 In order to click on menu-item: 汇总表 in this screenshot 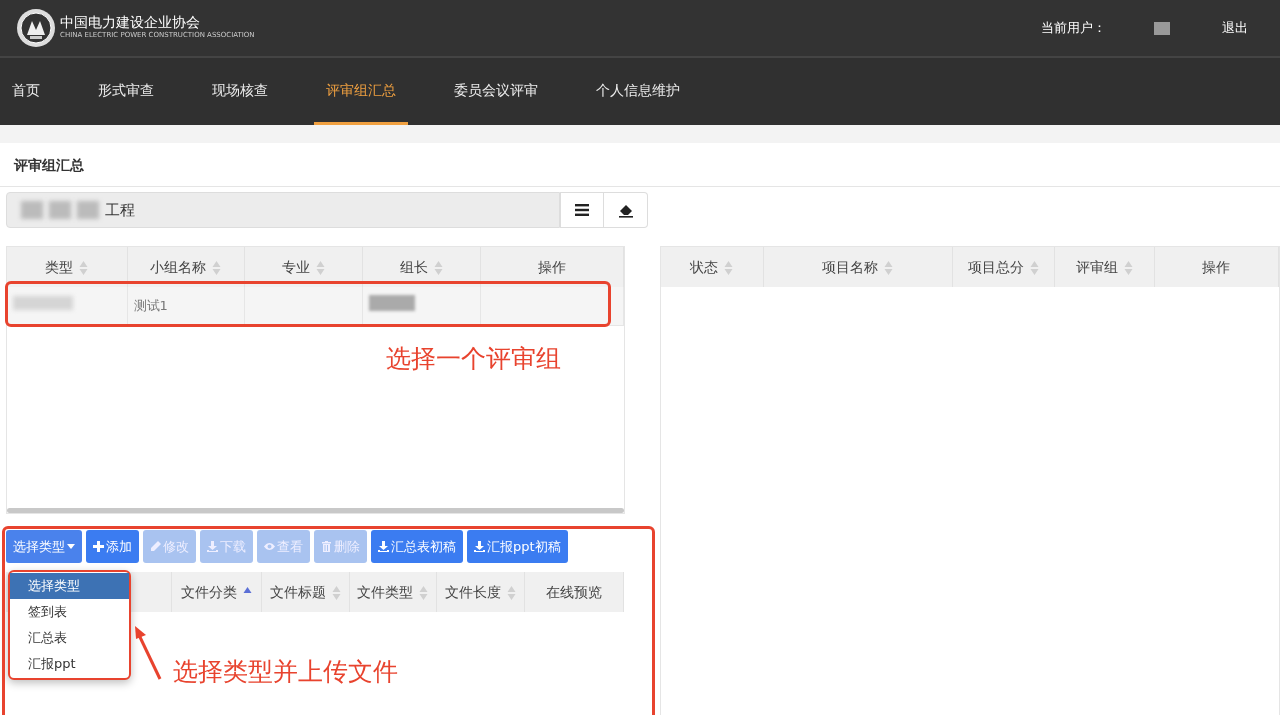, I will do `click(69, 638)`.